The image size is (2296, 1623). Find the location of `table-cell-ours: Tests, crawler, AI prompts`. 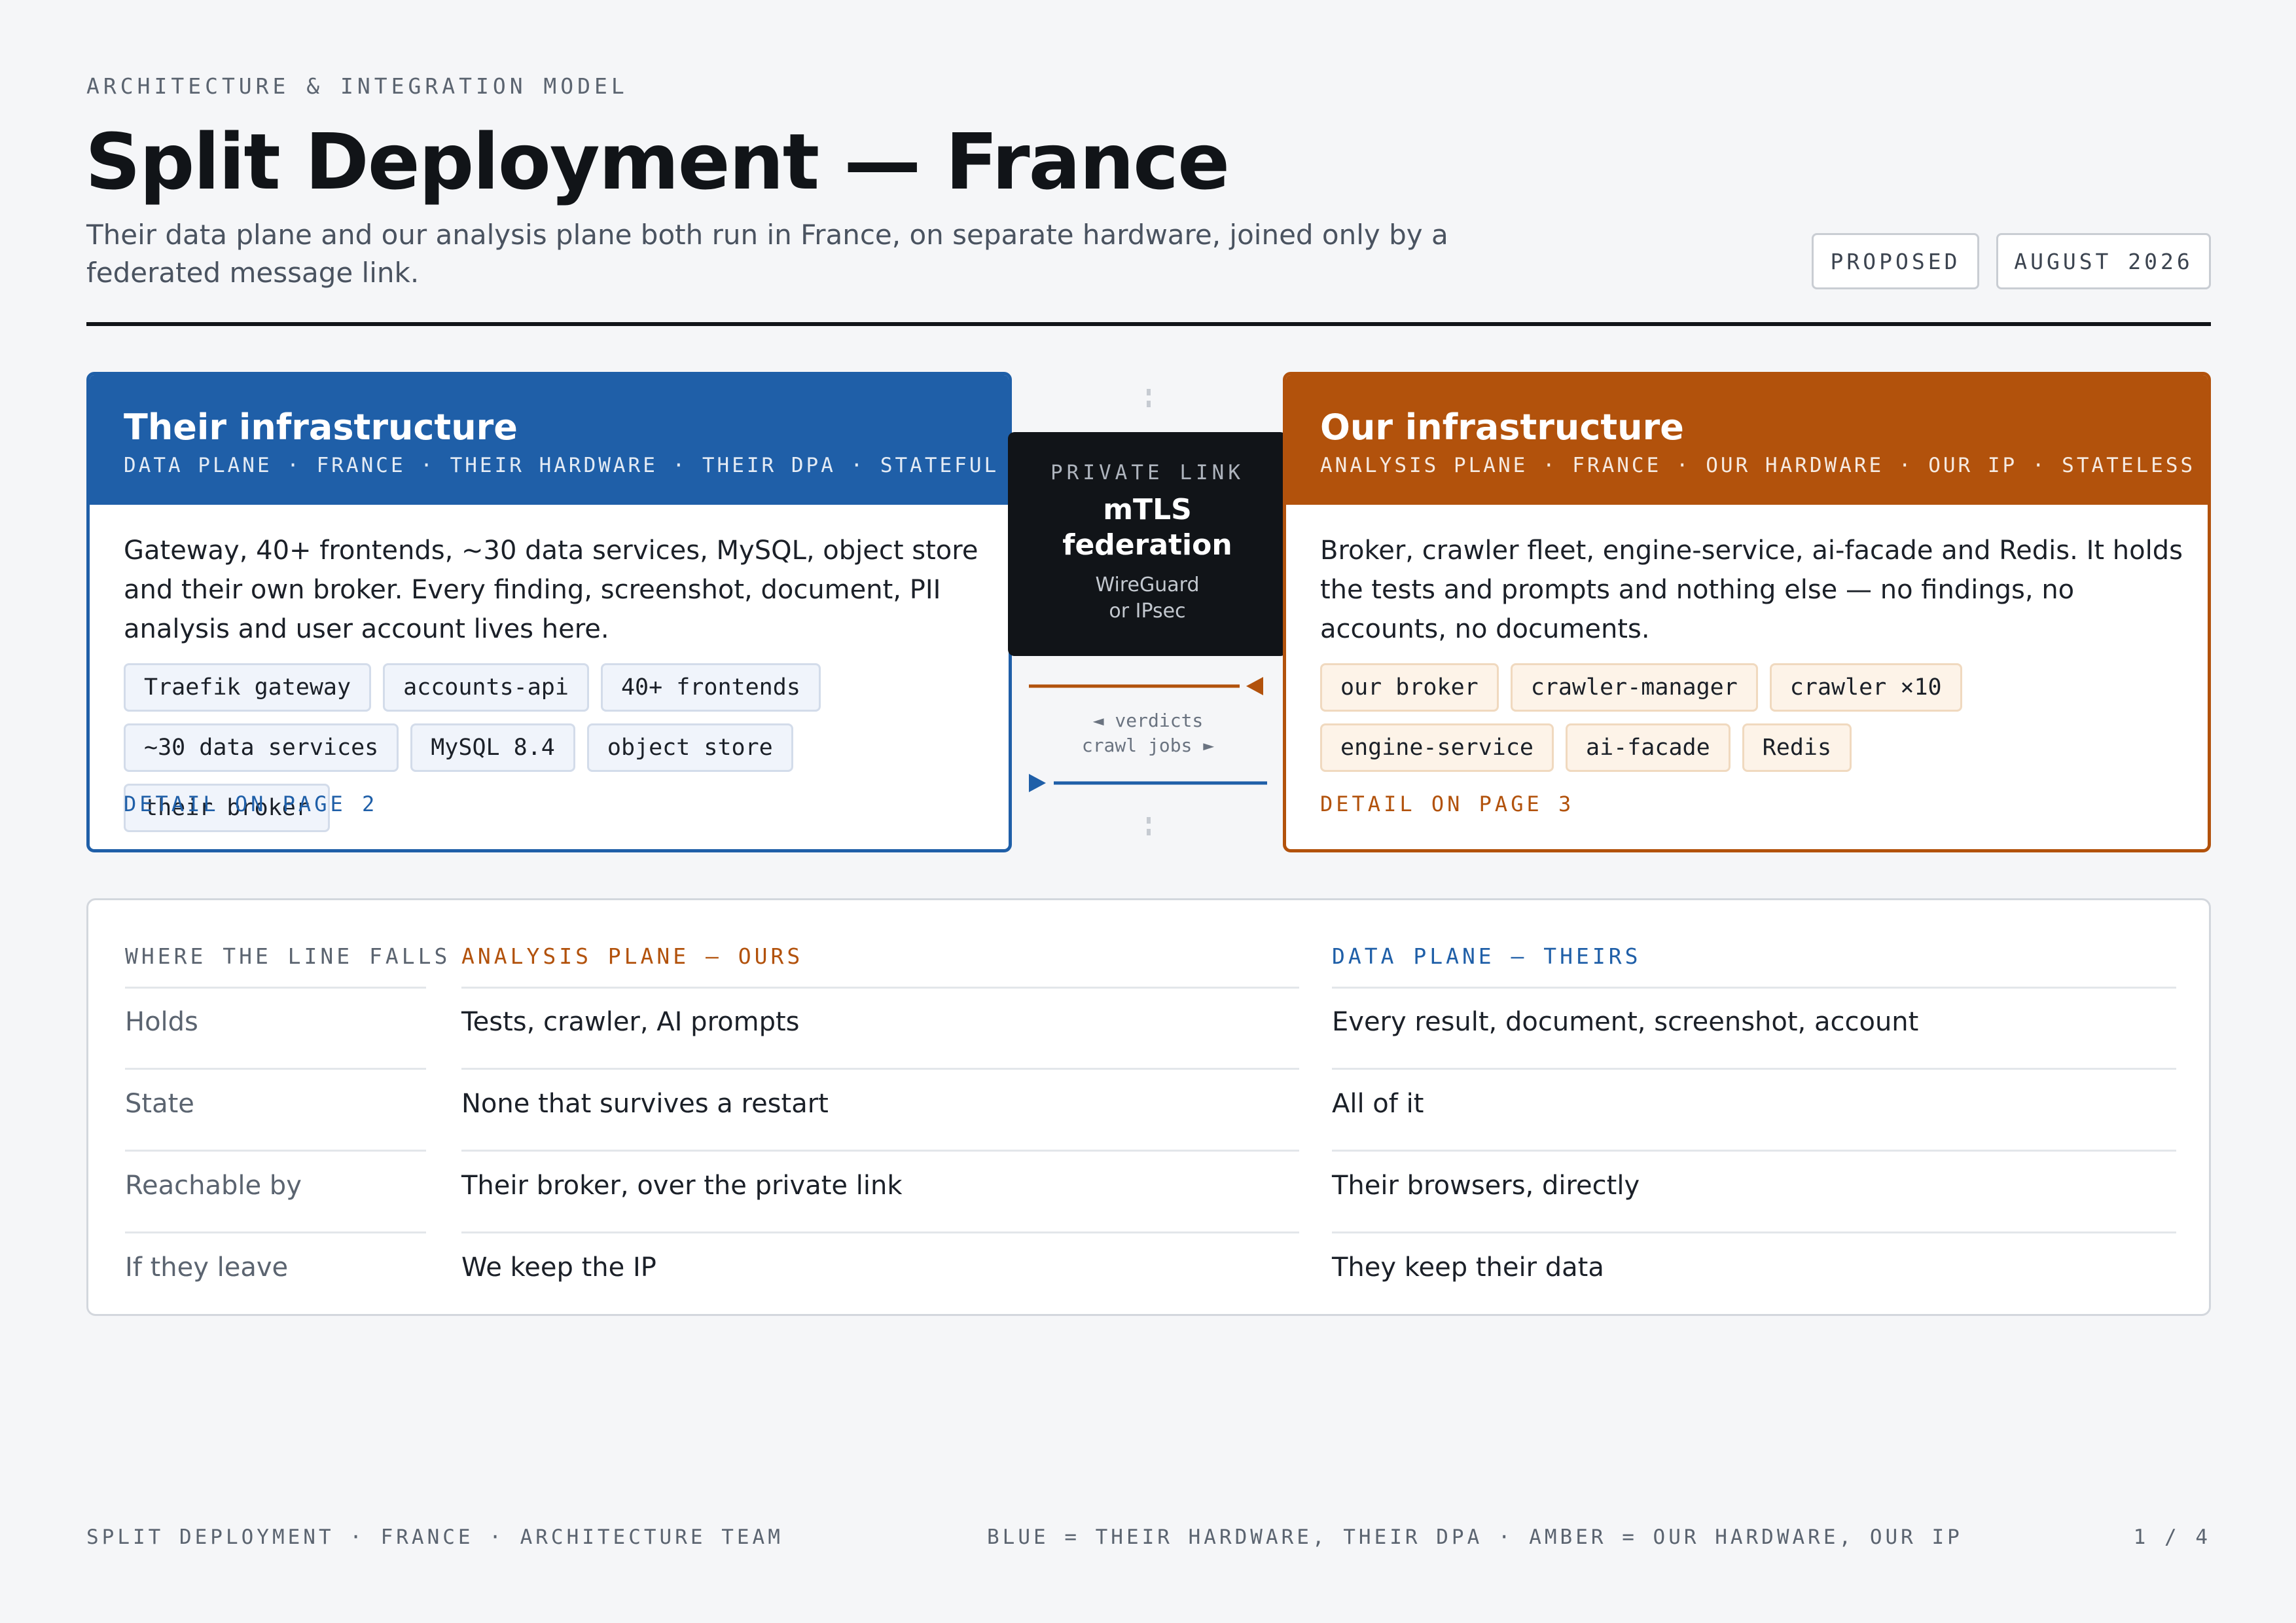

table-cell-ours: Tests, crawler, AI prompts is located at coordinates (630, 1022).